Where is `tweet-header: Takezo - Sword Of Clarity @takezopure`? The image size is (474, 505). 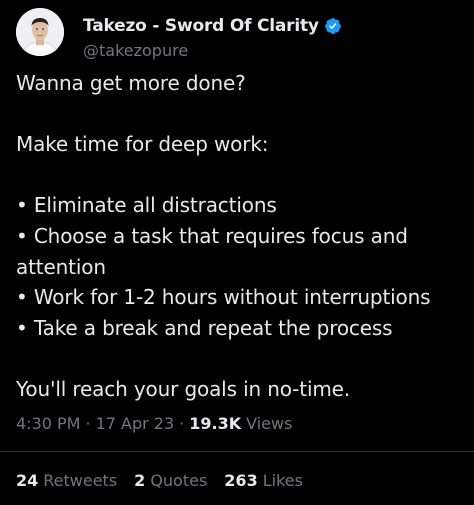 tweet-header: Takezo - Sword Of Clarity @takezopure is located at coordinates (241, 35).